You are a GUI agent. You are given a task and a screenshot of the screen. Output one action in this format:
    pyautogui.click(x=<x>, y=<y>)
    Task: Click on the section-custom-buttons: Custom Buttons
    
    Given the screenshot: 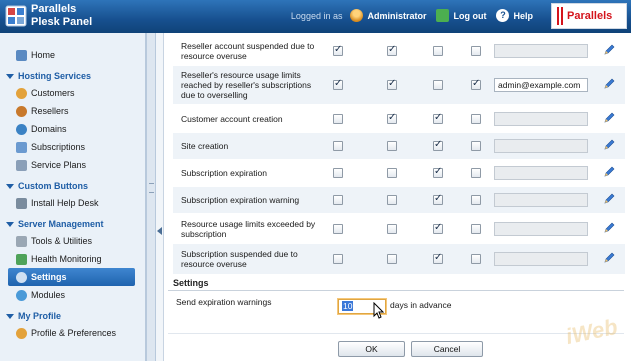 What is the action you would take?
    pyautogui.click(x=72, y=186)
    